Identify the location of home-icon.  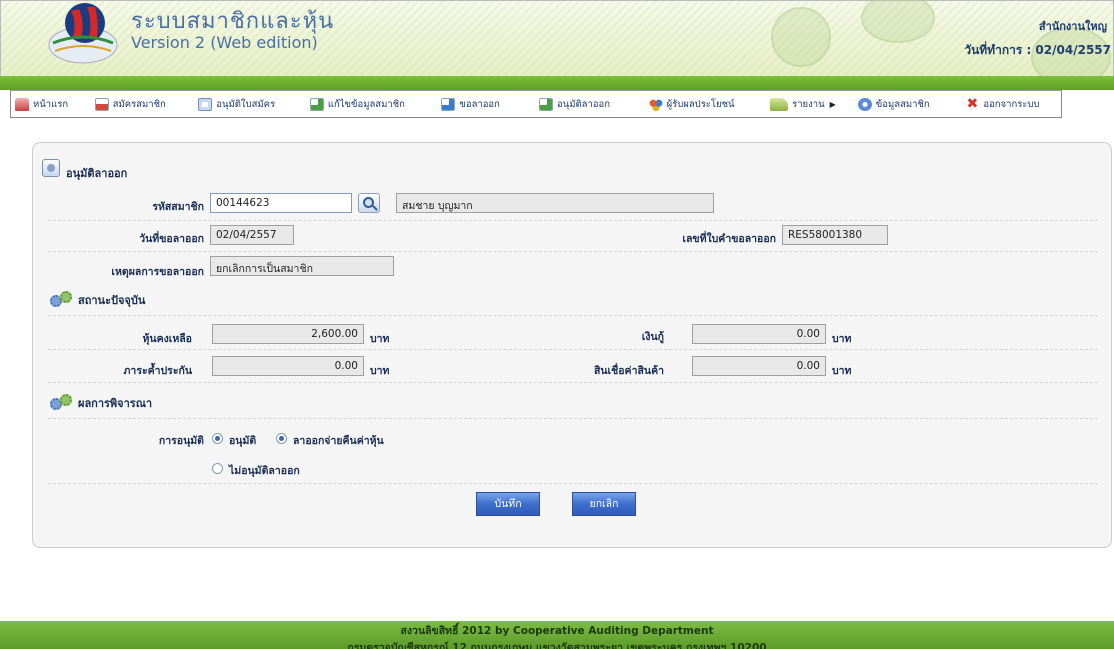
(22, 104).